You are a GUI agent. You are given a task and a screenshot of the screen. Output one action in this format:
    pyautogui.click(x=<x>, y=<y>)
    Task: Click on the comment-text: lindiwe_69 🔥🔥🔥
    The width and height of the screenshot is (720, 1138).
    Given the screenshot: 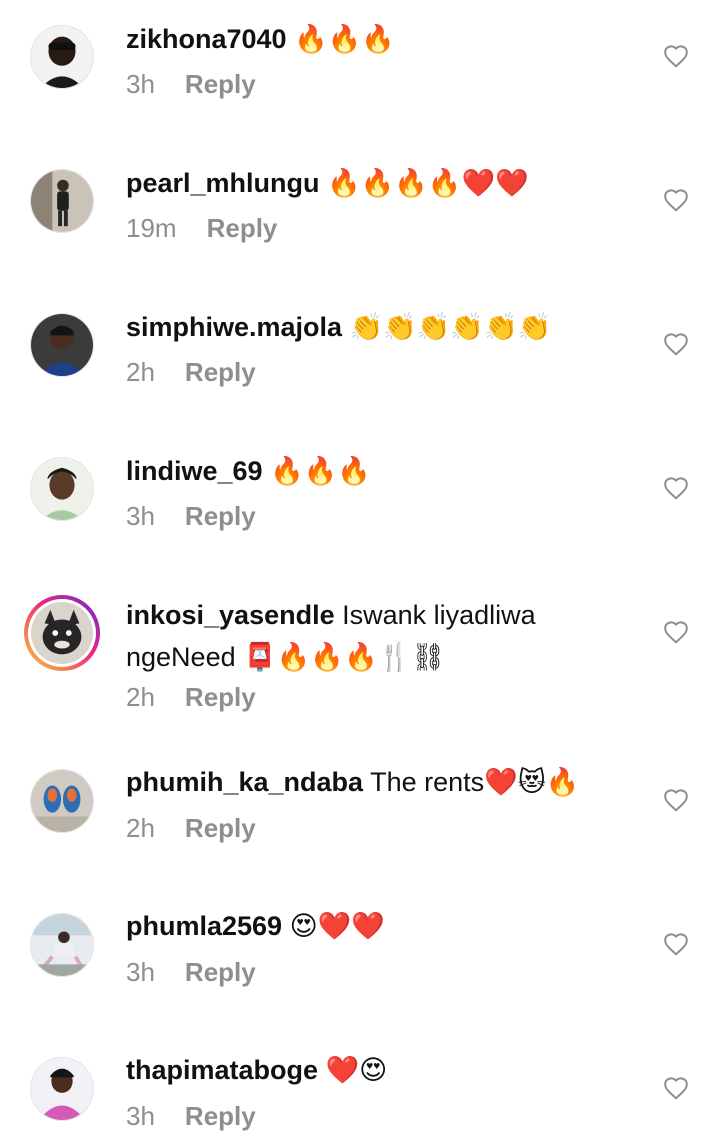 What is the action you would take?
    pyautogui.click(x=356, y=471)
    